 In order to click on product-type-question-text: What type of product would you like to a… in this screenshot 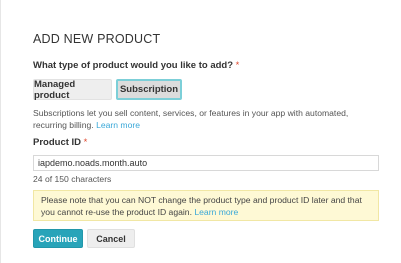, I will do `click(133, 65)`.